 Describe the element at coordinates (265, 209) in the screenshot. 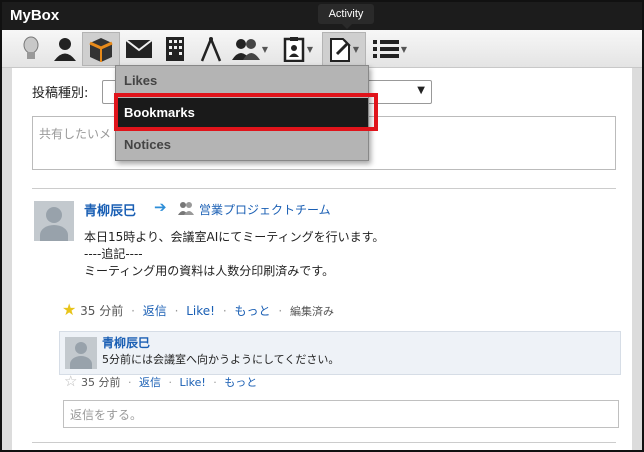

I see `post-group-link: 営業プロジェクトチーム` at that location.